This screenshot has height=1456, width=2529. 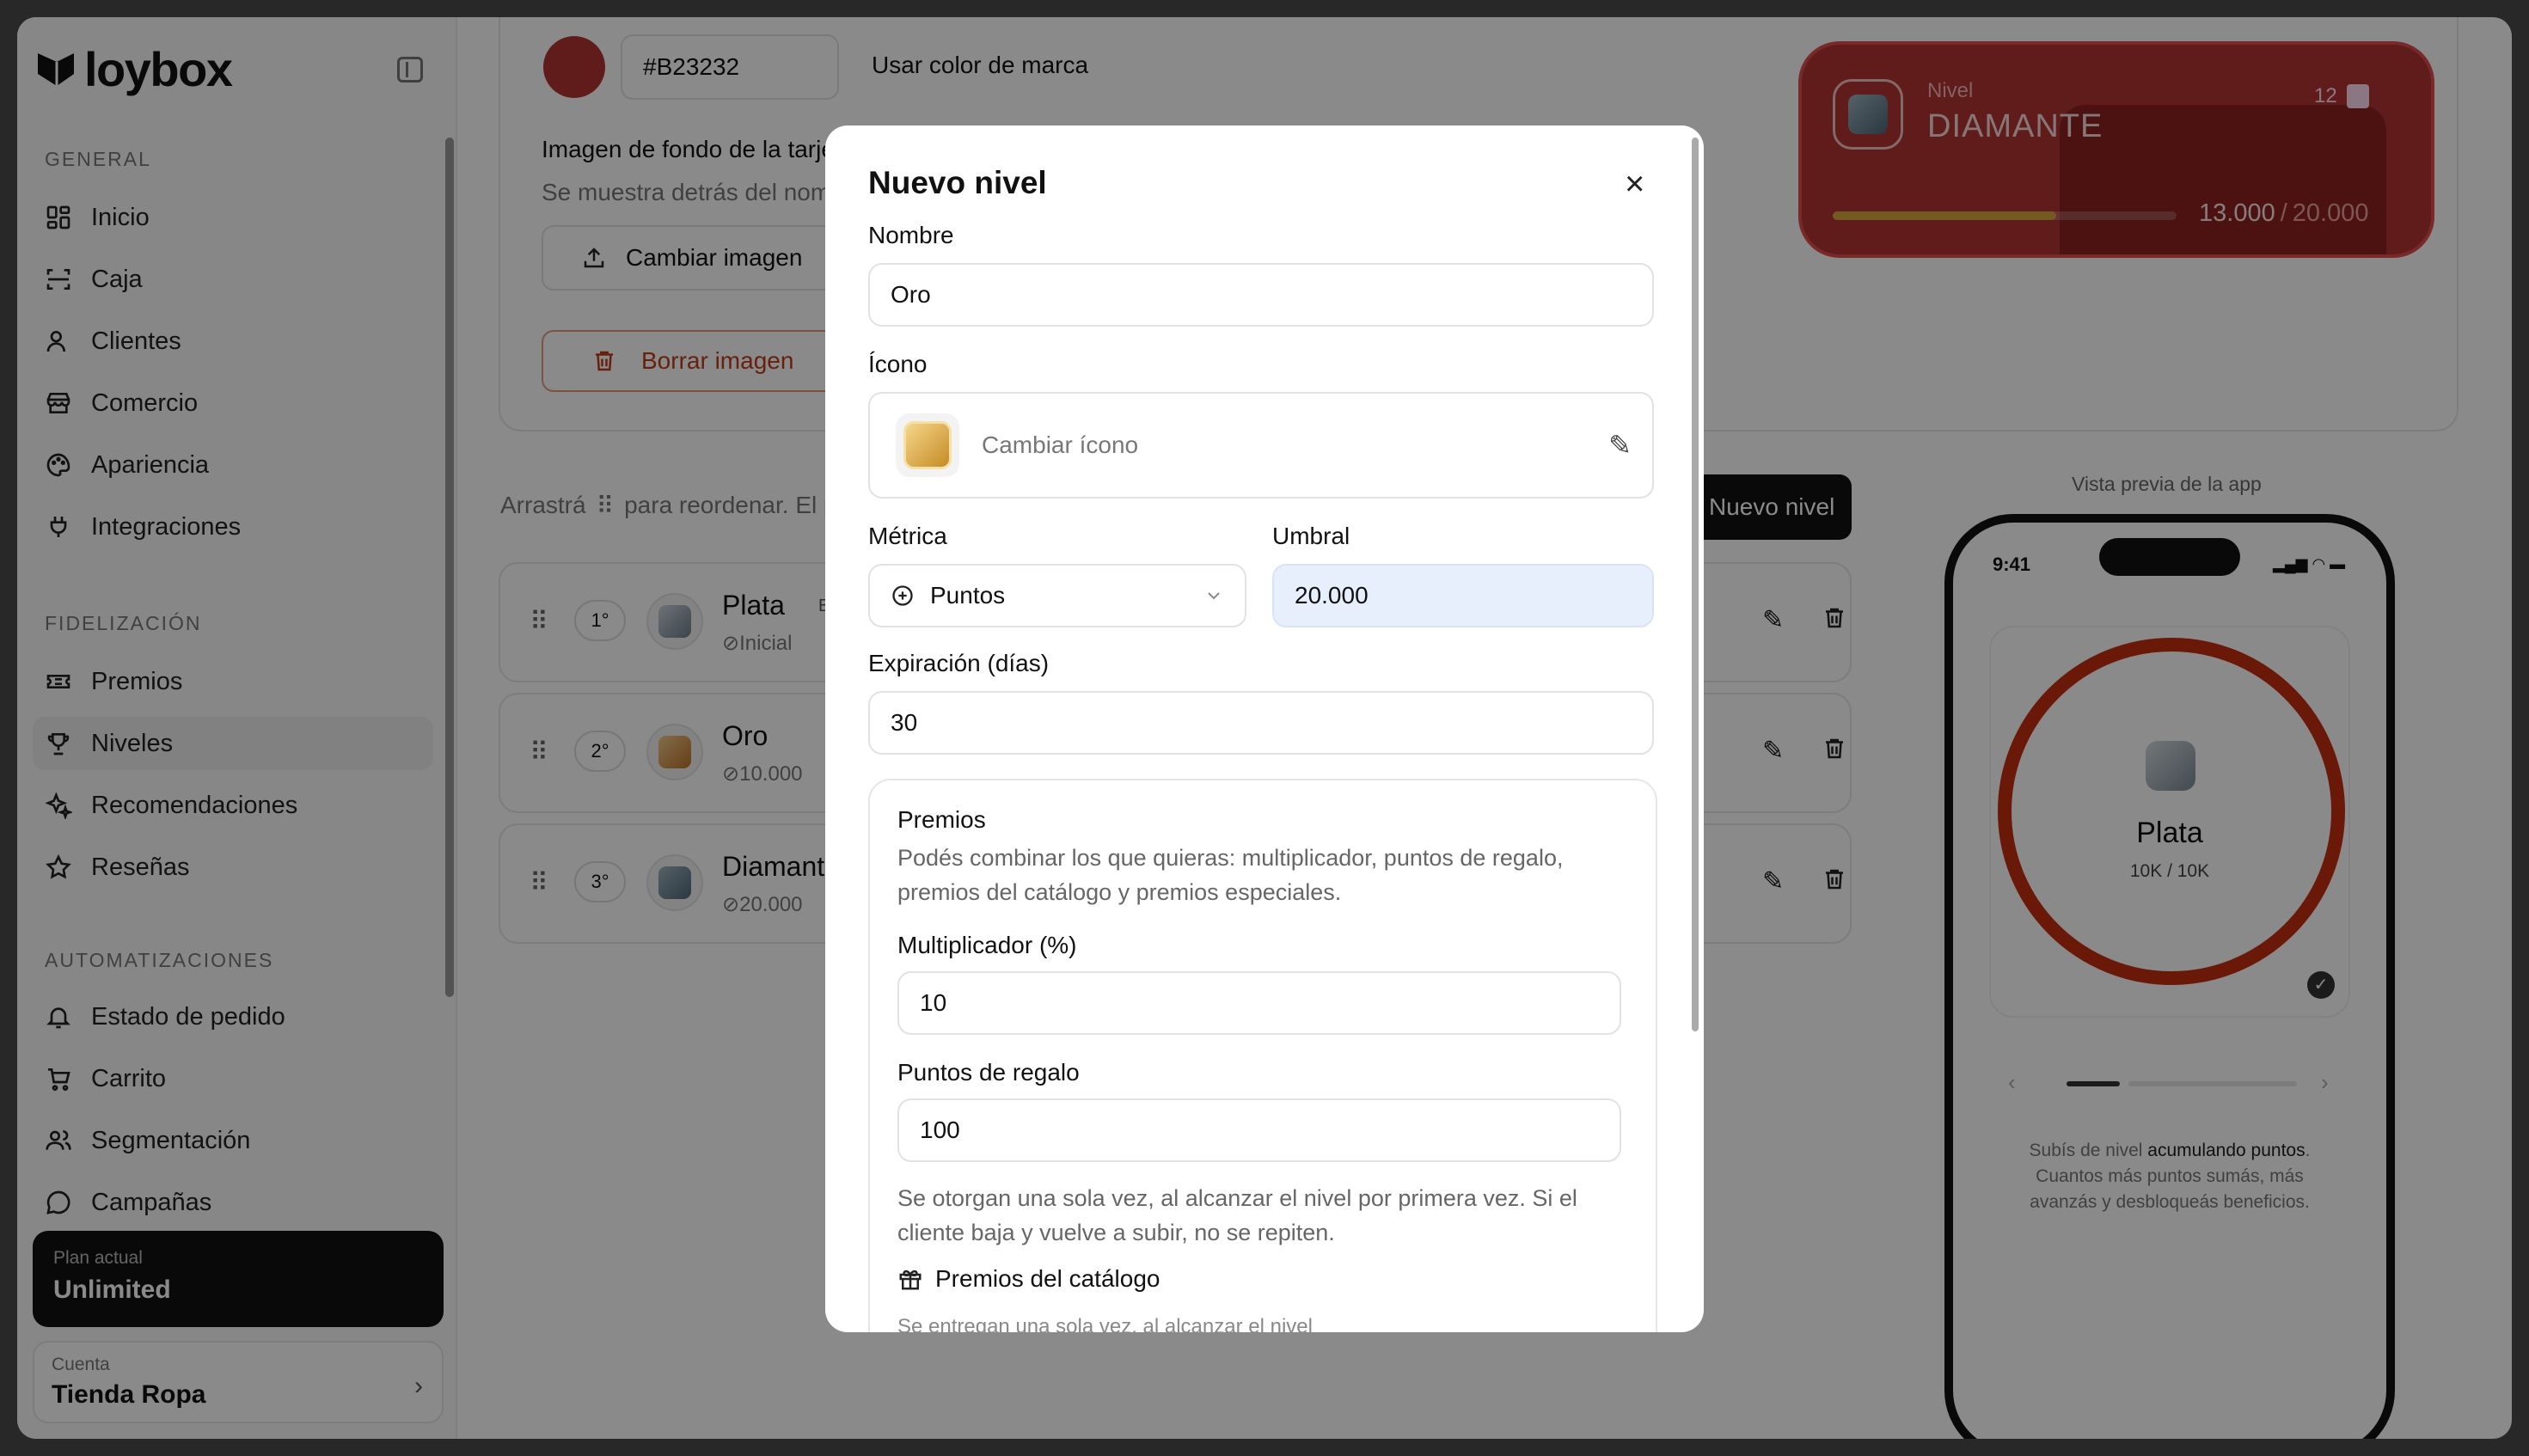 What do you see at coordinates (1061, 445) in the screenshot?
I see `change-icon-label: Cambiar ícono` at bounding box center [1061, 445].